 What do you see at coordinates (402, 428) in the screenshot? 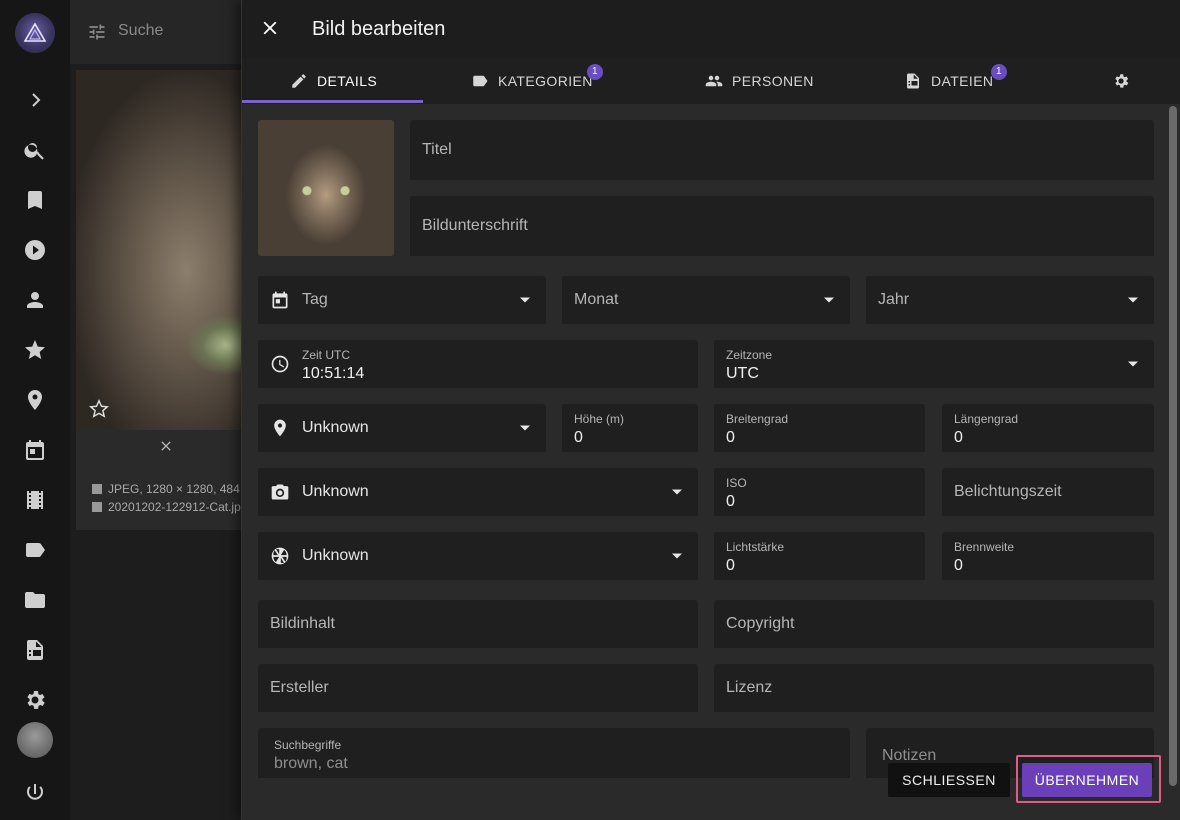
I see `location-select: Unknown` at bounding box center [402, 428].